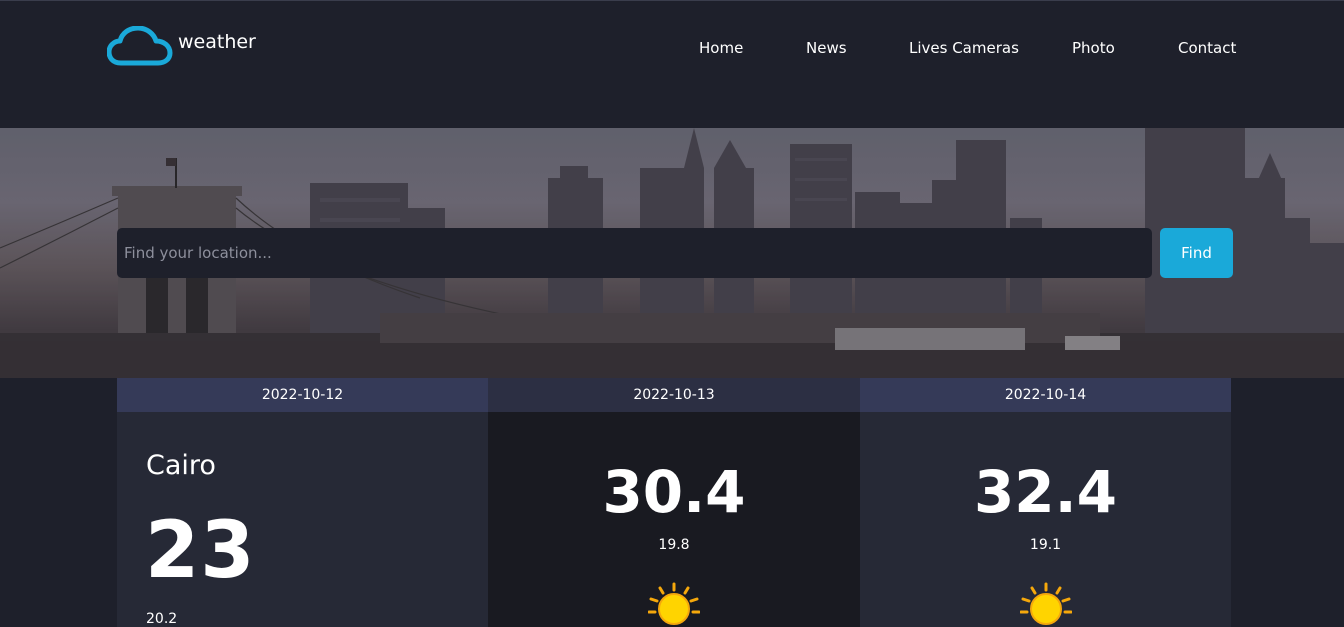 This screenshot has height=627, width=1344. I want to click on forecast-card-today: 2022-10-12 Cairo 23 20.2, so click(302, 502).